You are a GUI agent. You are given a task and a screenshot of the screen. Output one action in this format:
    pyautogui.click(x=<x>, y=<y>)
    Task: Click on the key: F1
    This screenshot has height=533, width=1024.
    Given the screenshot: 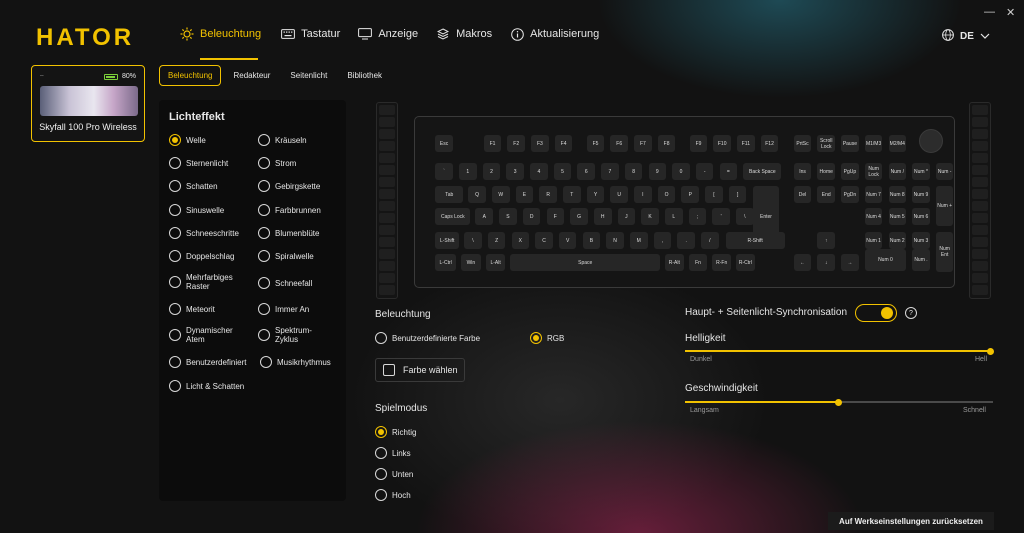 What is the action you would take?
    pyautogui.click(x=492, y=143)
    